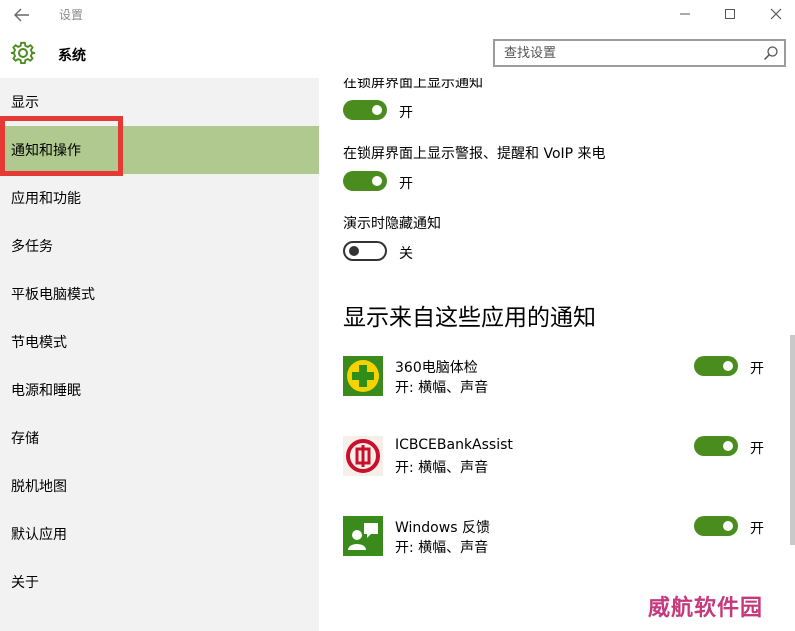 This screenshot has width=795, height=631. Describe the element at coordinates (25, 583) in the screenshot. I see `sidebar-item-label: 关于` at that location.